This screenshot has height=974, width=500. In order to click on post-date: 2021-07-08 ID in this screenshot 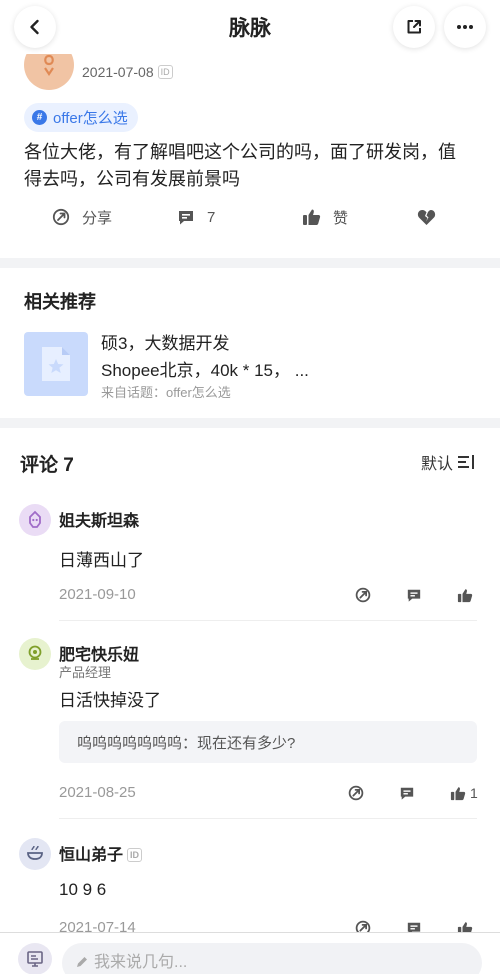, I will do `click(127, 72)`.